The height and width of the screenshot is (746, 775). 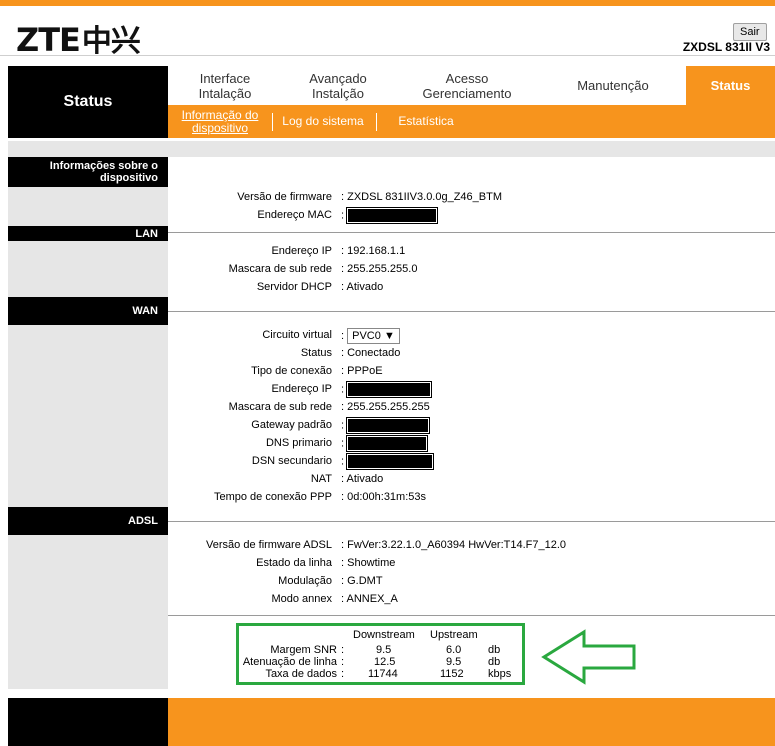 What do you see at coordinates (320, 497) in the screenshot?
I see `wan-ppp-time-row: Tempo de conexão PPP: 0d:00h:31m:53s` at bounding box center [320, 497].